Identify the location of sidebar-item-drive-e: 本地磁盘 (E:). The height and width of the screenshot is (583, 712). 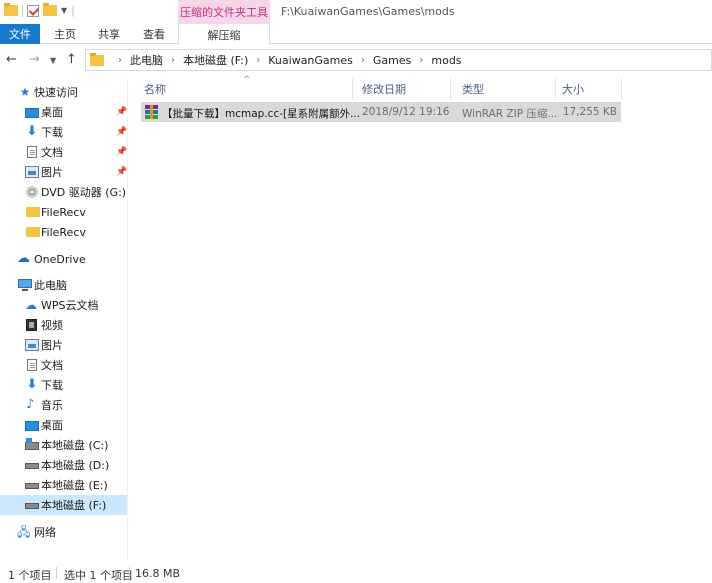
(63, 485).